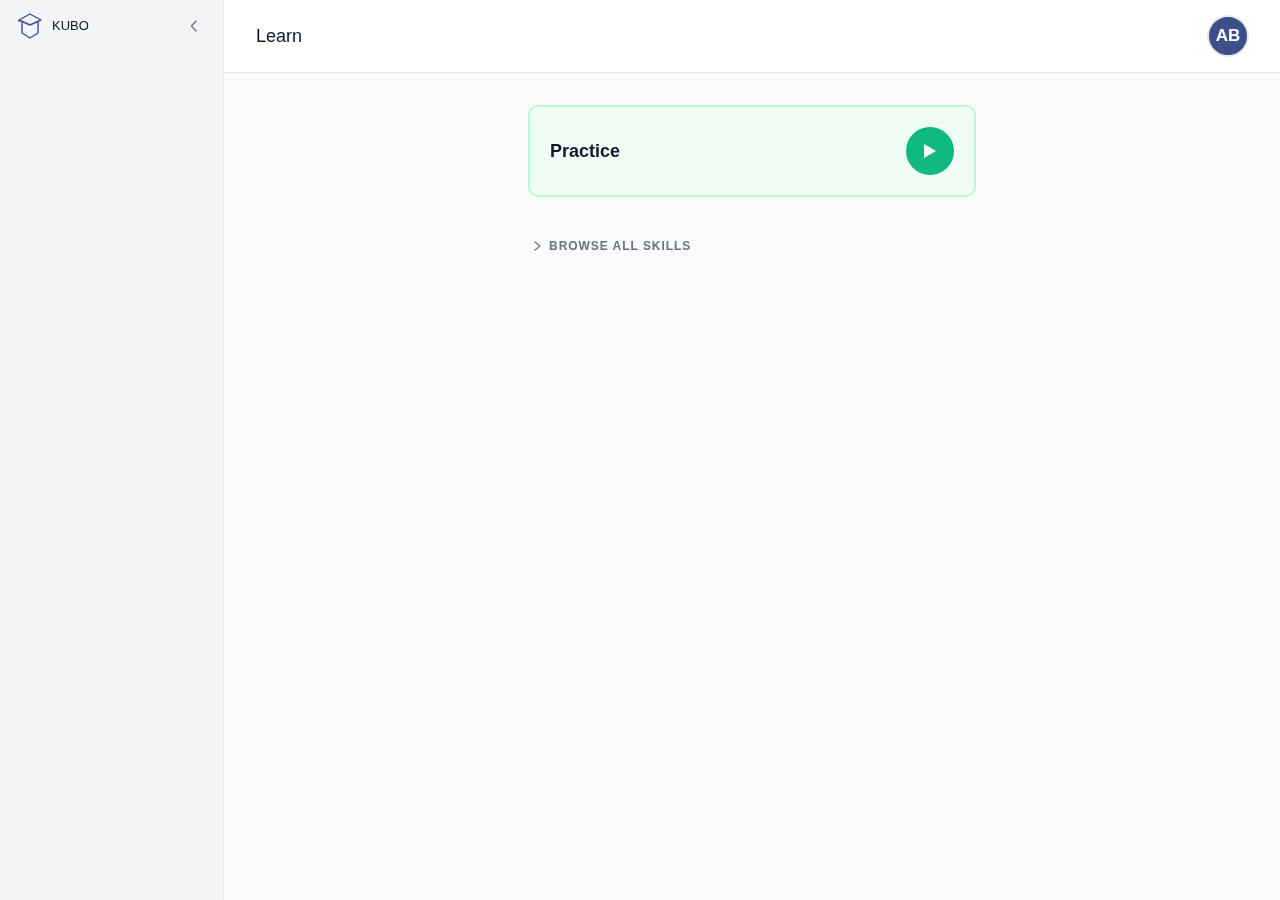  Describe the element at coordinates (613, 246) in the screenshot. I see `browse-skills-toggle: BROWSE ALL SKILLS` at that location.